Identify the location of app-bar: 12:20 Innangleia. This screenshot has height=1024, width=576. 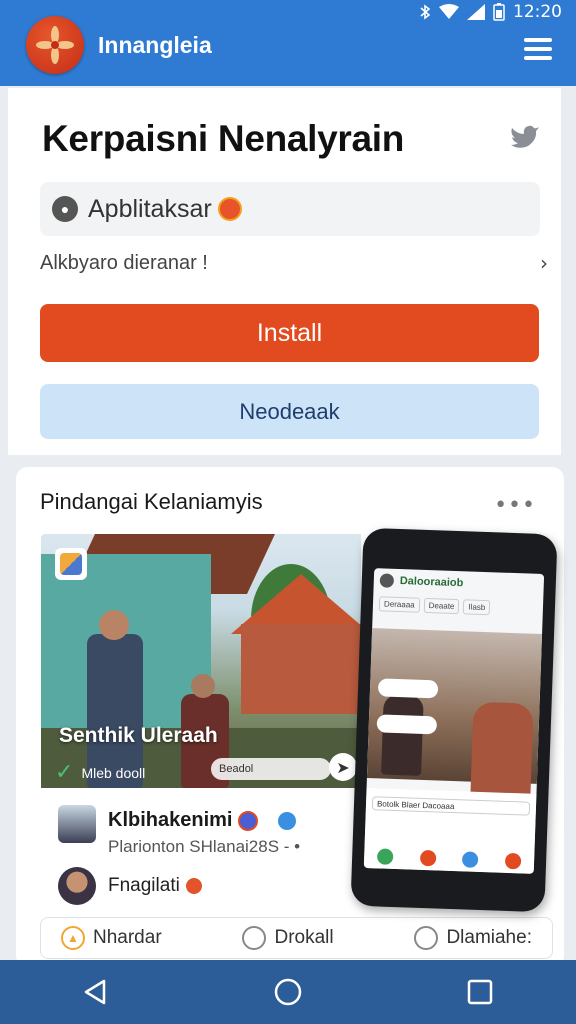
(288, 43).